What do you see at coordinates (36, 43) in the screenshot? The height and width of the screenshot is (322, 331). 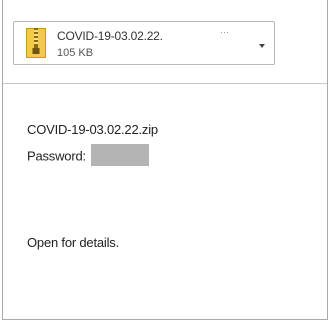 I see `zip-file-icon` at bounding box center [36, 43].